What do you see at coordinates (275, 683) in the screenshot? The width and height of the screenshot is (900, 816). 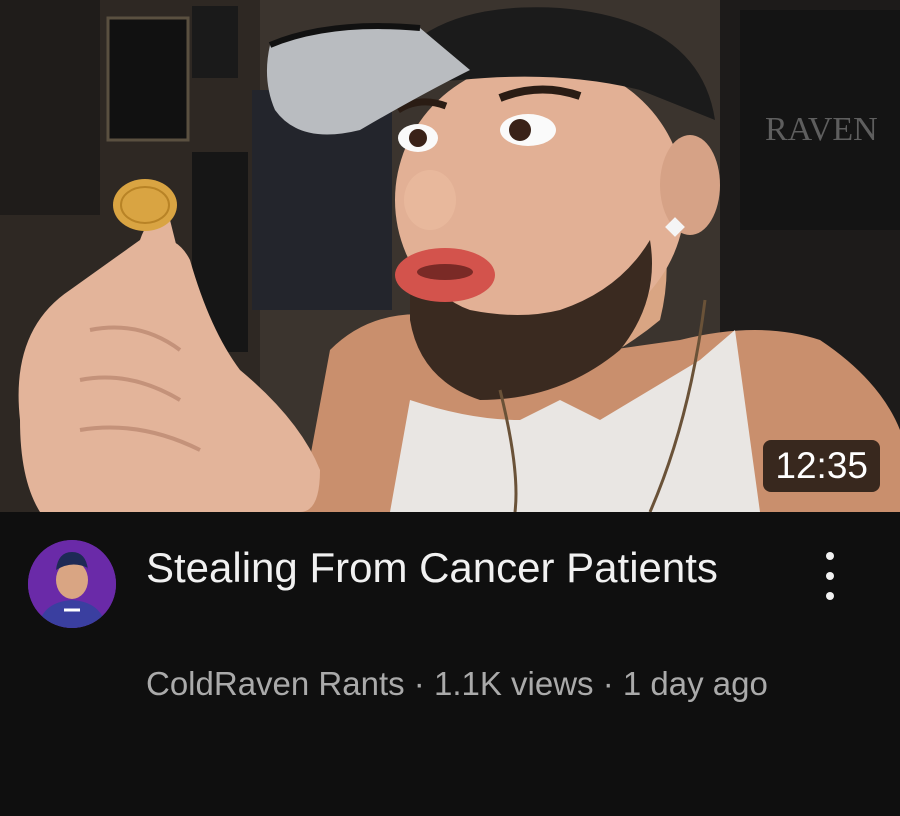 I see `channel-name: ColdRaven Rants` at bounding box center [275, 683].